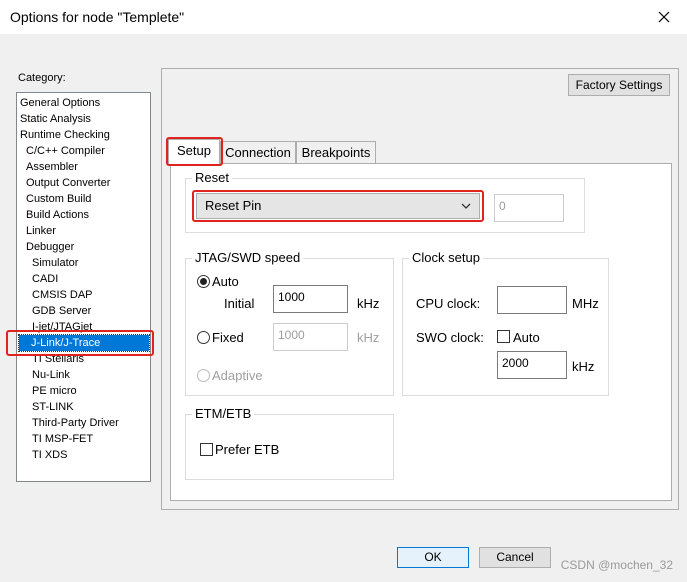  Describe the element at coordinates (57, 215) in the screenshot. I see `category-item-build-actions: Build Actions` at that location.